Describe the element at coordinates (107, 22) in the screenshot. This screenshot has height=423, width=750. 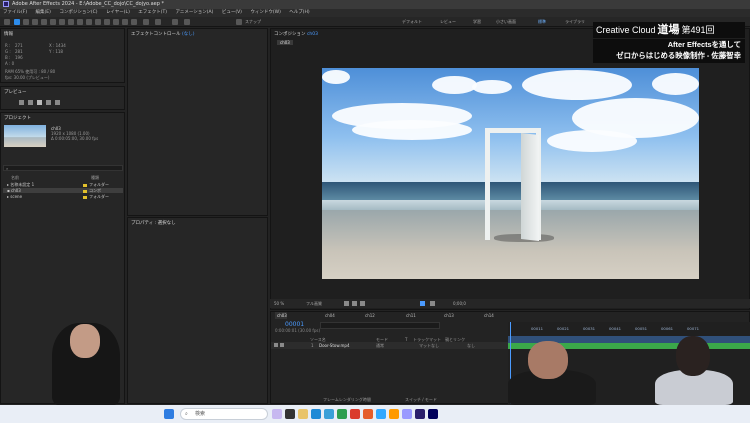
I see `clone-tool-icon` at that location.